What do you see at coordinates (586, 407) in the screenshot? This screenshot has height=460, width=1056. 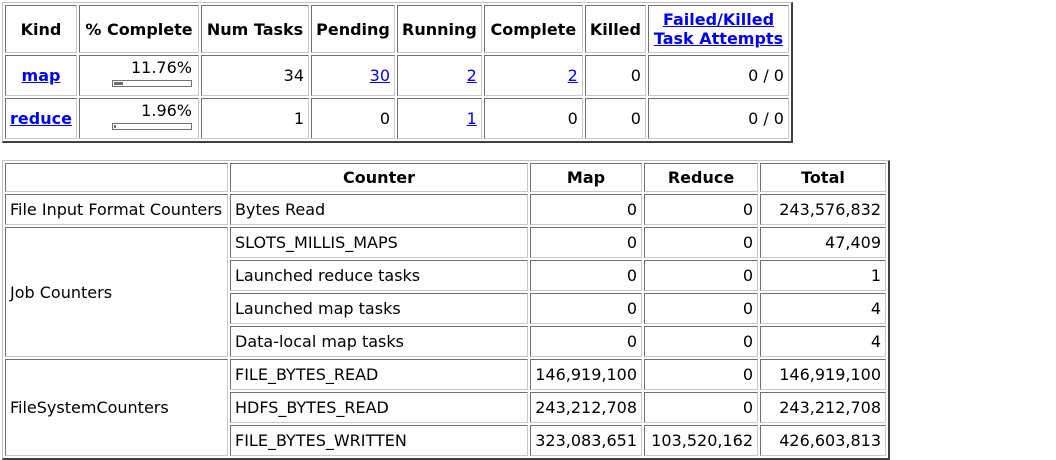 I see `counter-map-value: 243,212,708` at bounding box center [586, 407].